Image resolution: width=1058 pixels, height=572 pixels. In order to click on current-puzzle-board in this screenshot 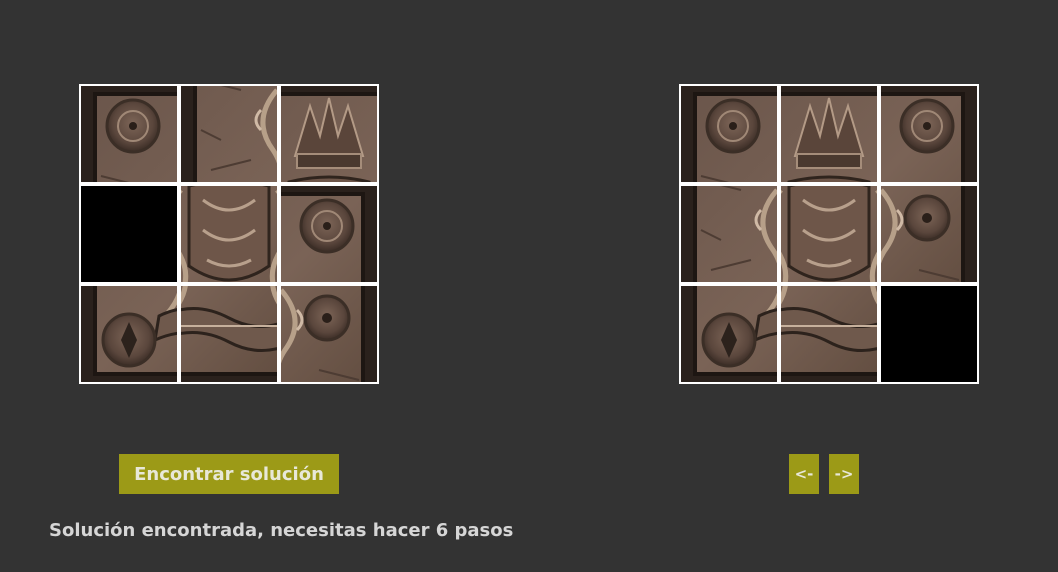, I will do `click(229, 234)`.